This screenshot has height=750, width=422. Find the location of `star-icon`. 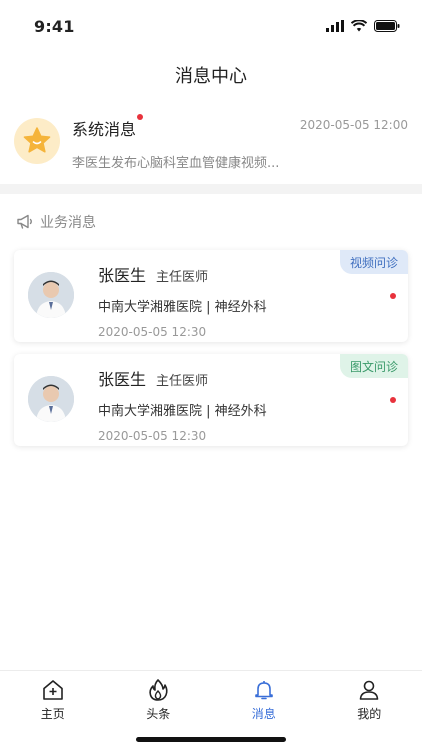

star-icon is located at coordinates (37, 140).